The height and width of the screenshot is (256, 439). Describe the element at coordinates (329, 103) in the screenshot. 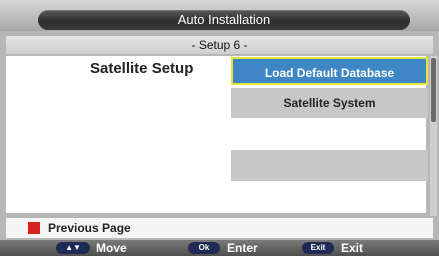

I see `satellite-system-button: Satellite System` at that location.